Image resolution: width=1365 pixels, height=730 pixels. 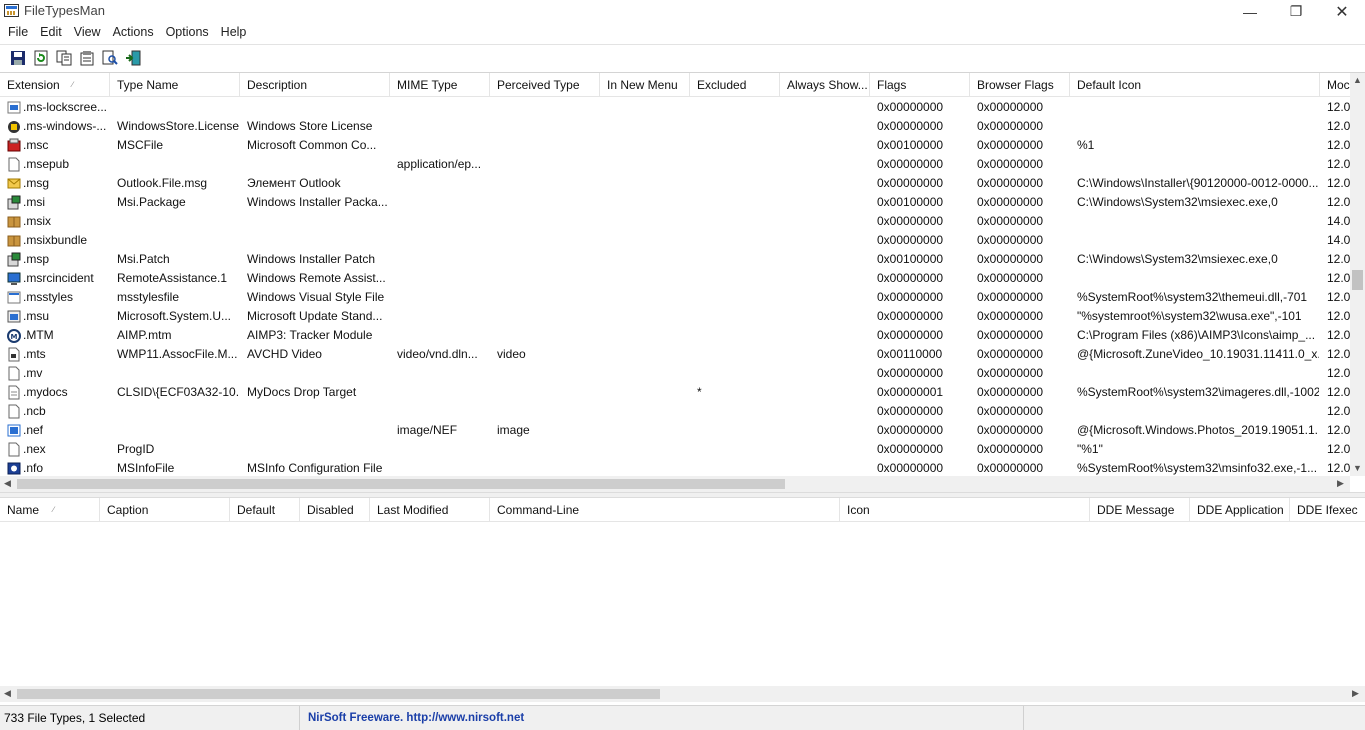 I want to click on col-mime-type: MIME Type, so click(x=440, y=85).